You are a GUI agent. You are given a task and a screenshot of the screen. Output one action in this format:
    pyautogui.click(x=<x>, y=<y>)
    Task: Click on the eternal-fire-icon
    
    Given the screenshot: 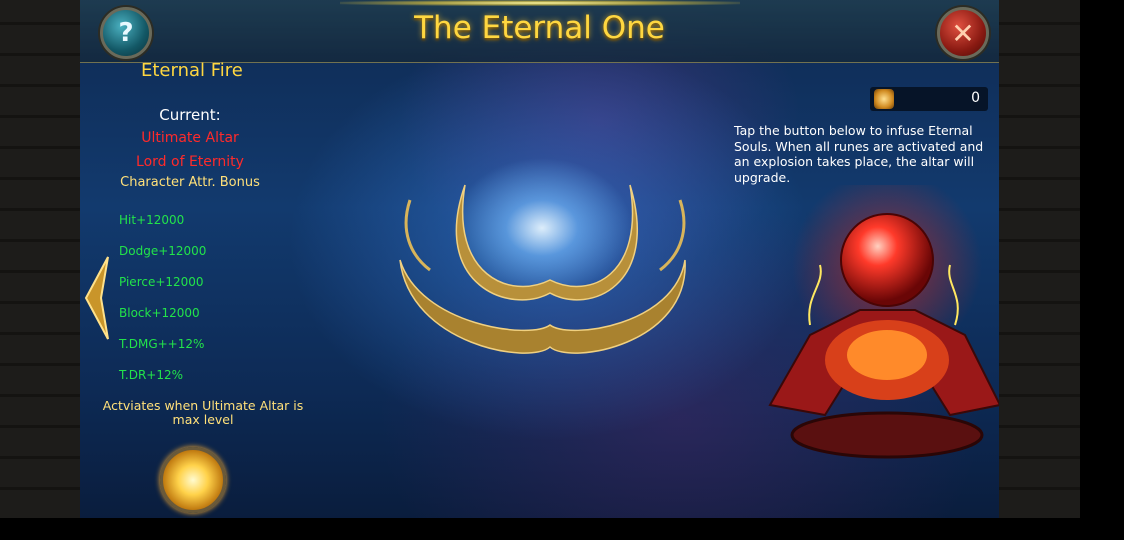 What is the action you would take?
    pyautogui.click(x=193, y=480)
    